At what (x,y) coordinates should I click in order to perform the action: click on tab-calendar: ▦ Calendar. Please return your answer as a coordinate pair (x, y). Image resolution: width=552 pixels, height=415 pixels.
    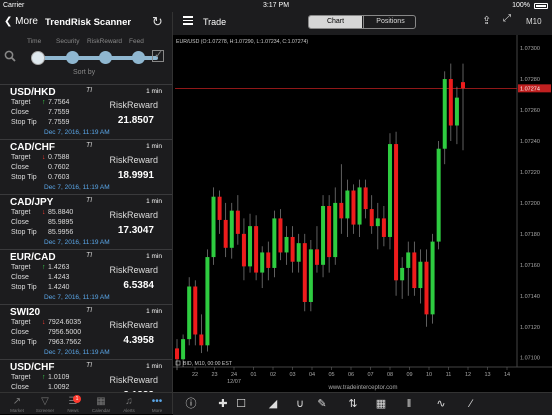
    Looking at the image, I should click on (101, 404).